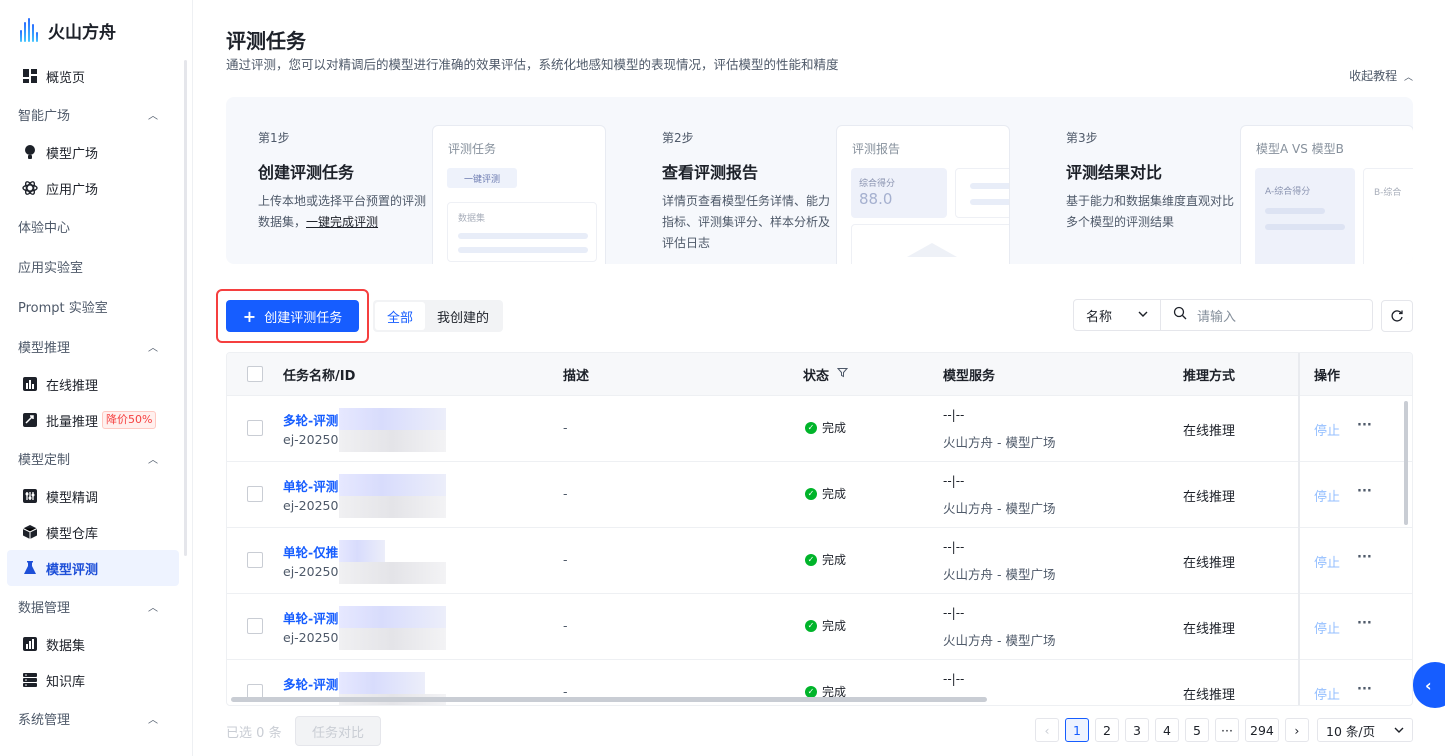  What do you see at coordinates (842, 374) in the screenshot?
I see `filter-icon` at bounding box center [842, 374].